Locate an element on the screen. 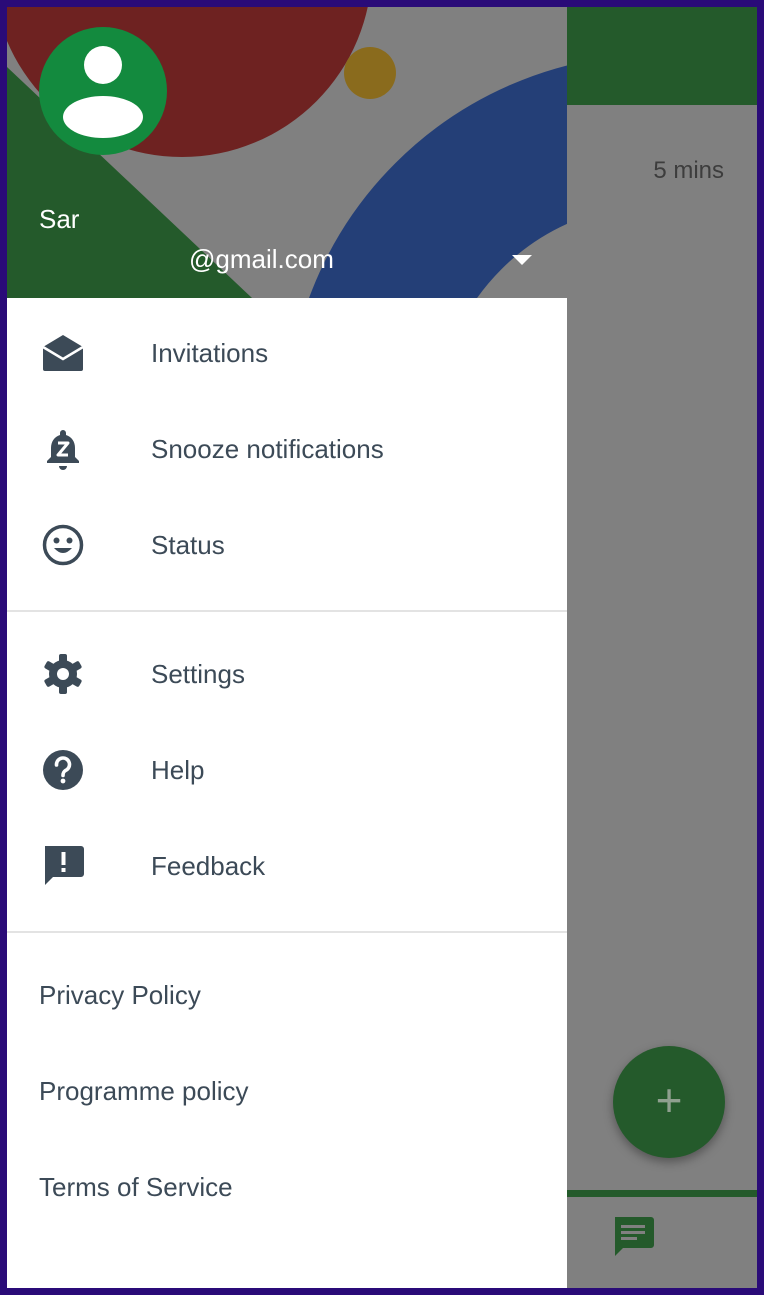  menu-item-feedback: Feedback is located at coordinates (287, 866).